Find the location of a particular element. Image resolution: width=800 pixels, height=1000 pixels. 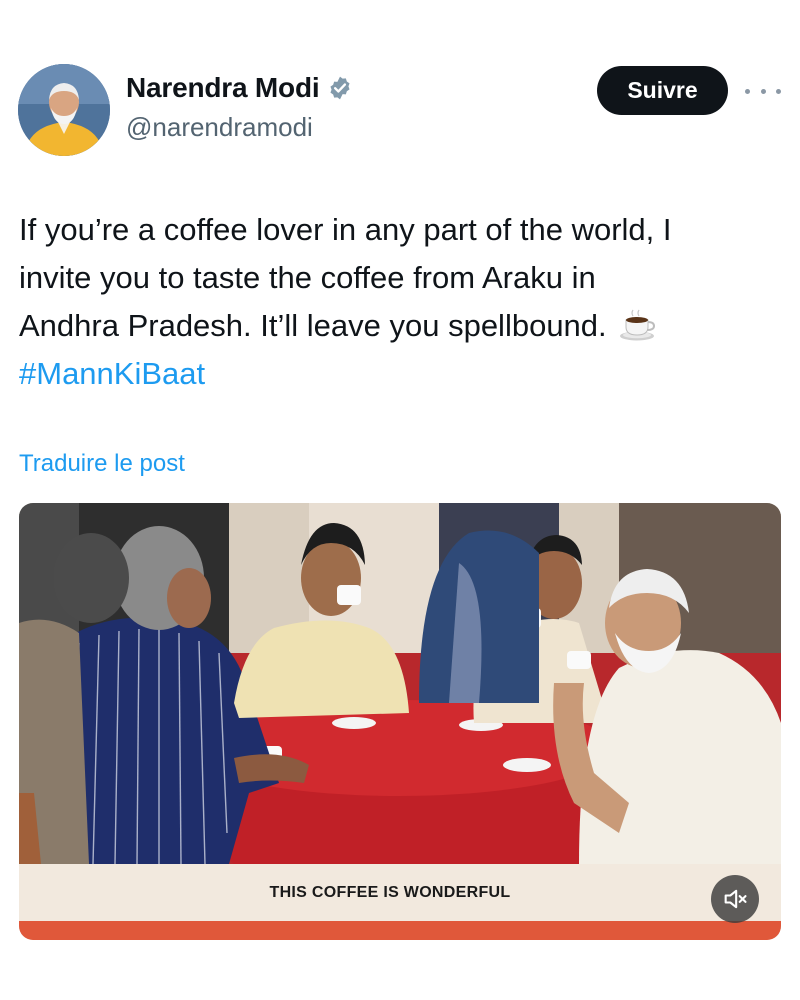

caption-bar: THIS COFFEE IS WONDERFUL is located at coordinates (400, 892).